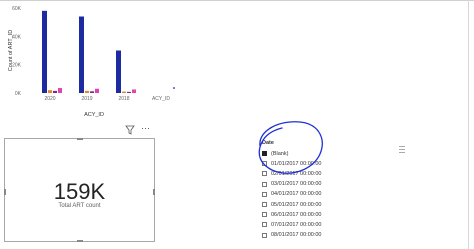  Describe the element at coordinates (296, 194) in the screenshot. I see `slicer-item-label: 04/01/2017 00:00:00` at that location.